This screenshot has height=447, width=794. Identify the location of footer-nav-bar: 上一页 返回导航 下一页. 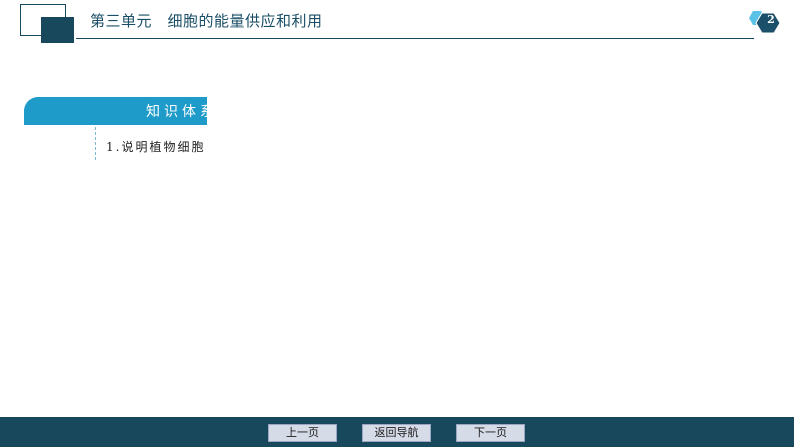
(397, 432).